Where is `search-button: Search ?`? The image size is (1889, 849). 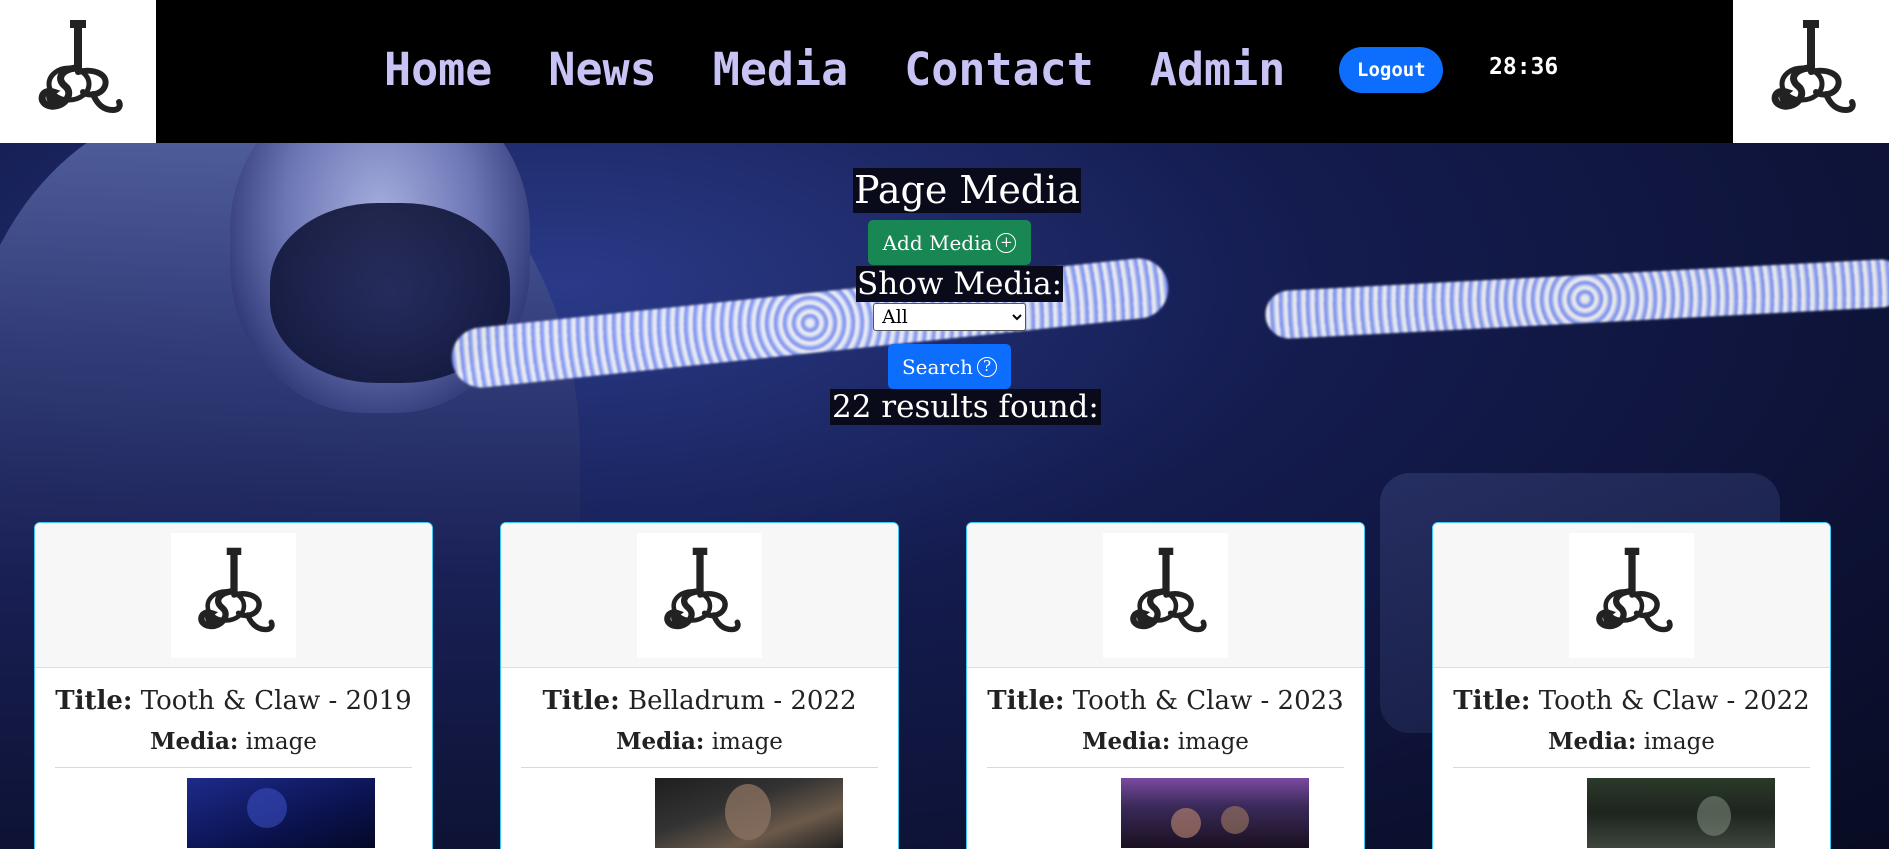 search-button: Search ? is located at coordinates (949, 366).